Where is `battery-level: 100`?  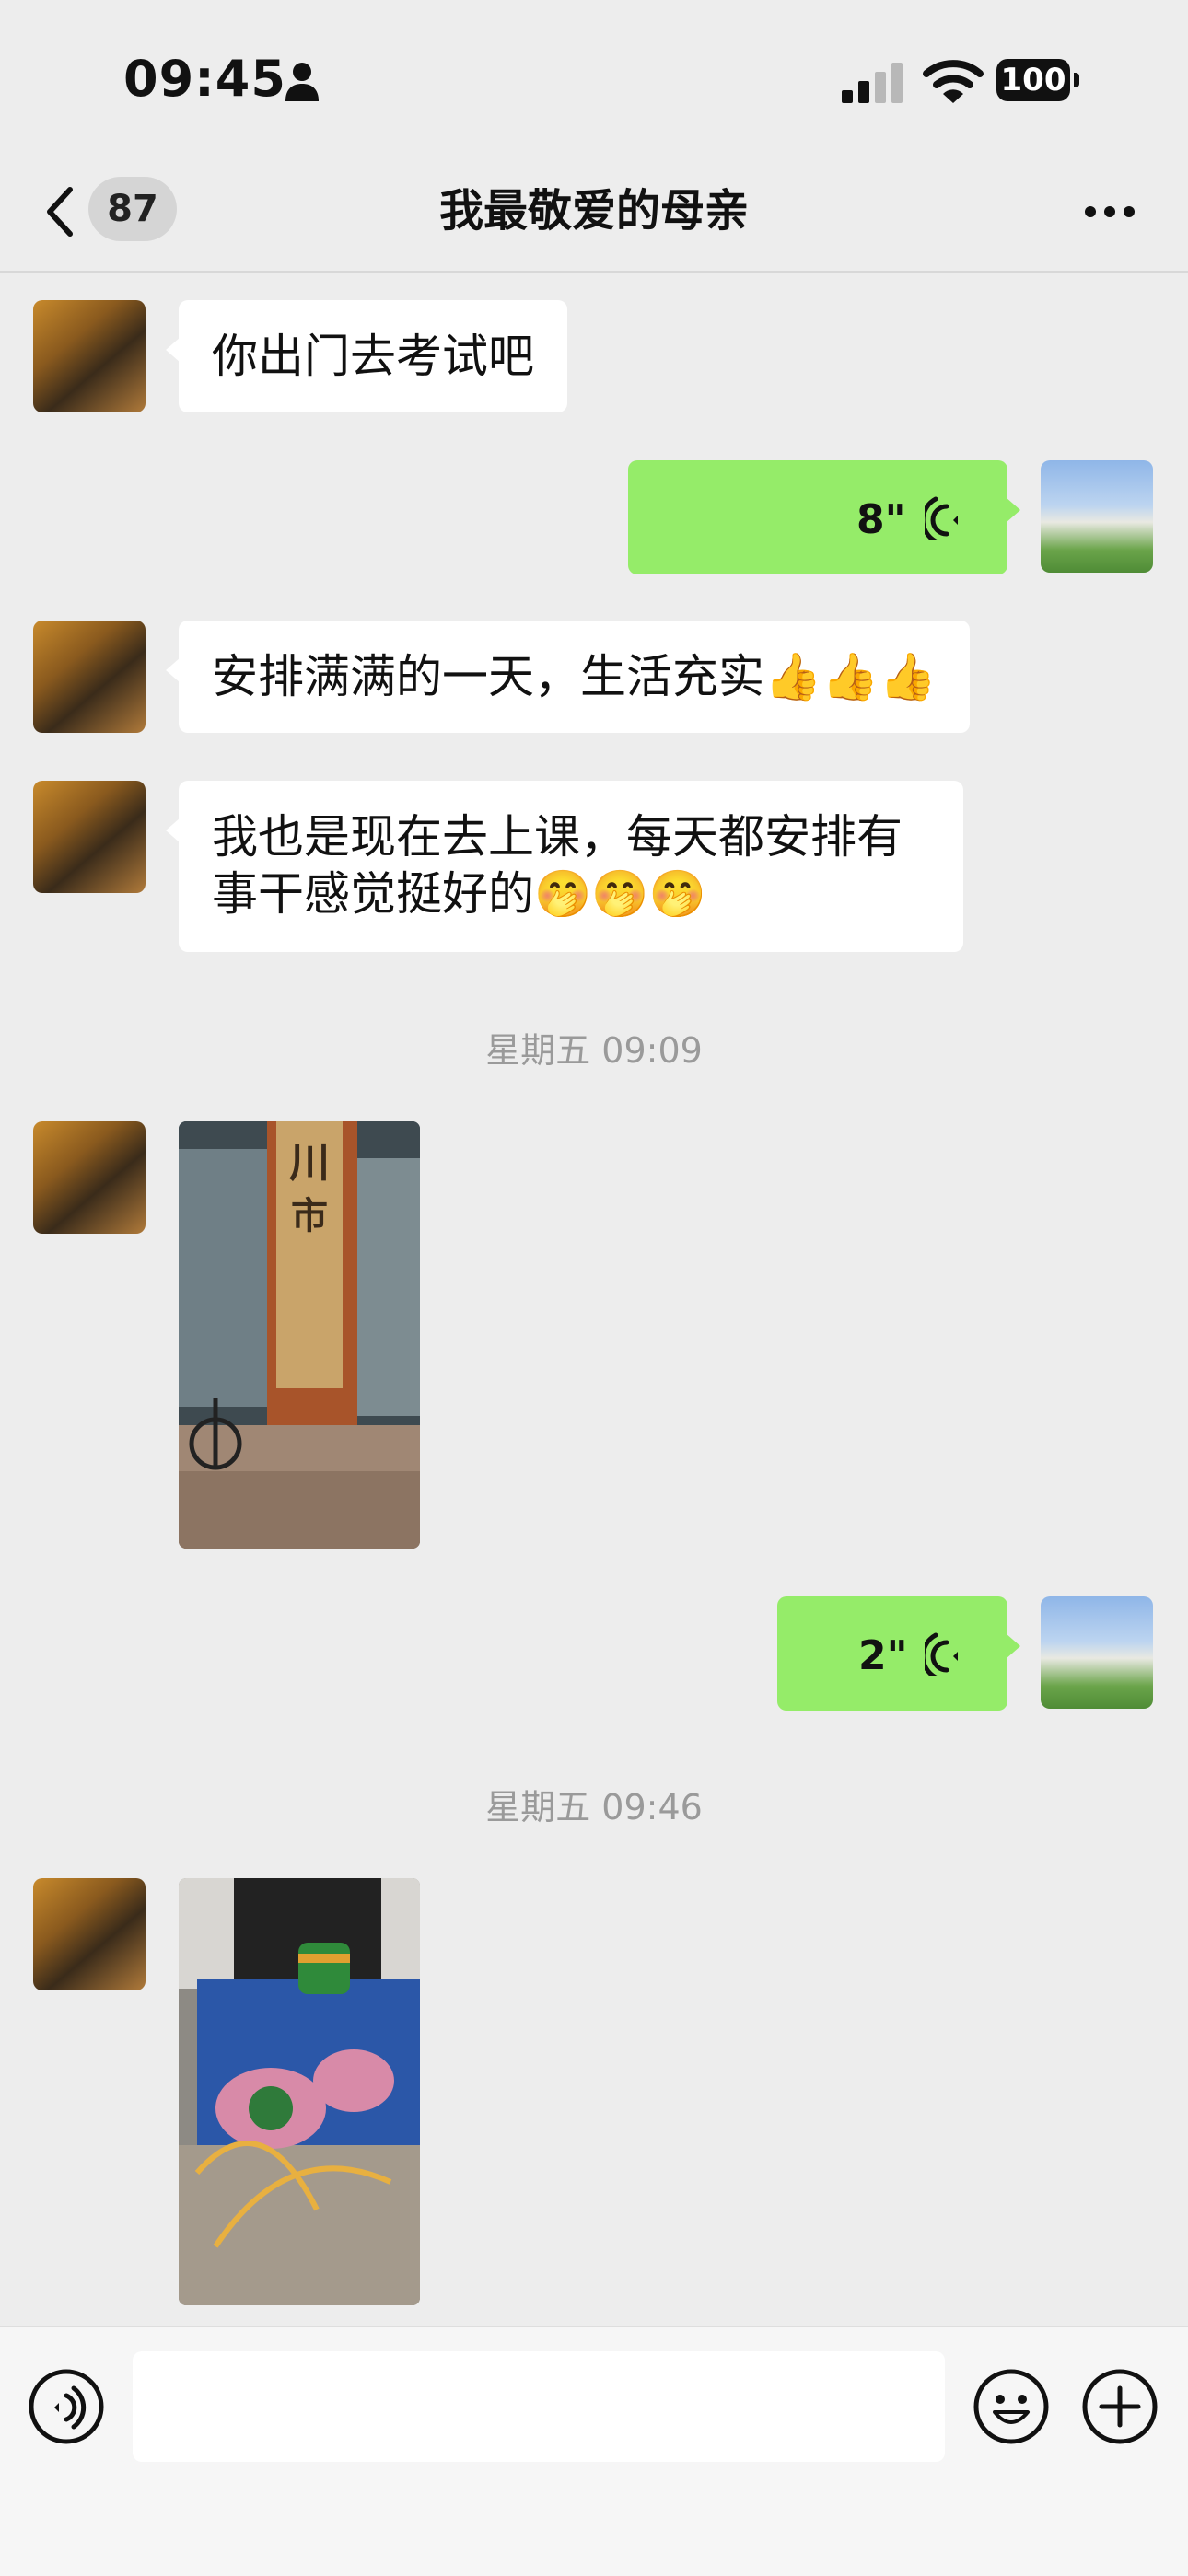 battery-level: 100 is located at coordinates (1033, 80).